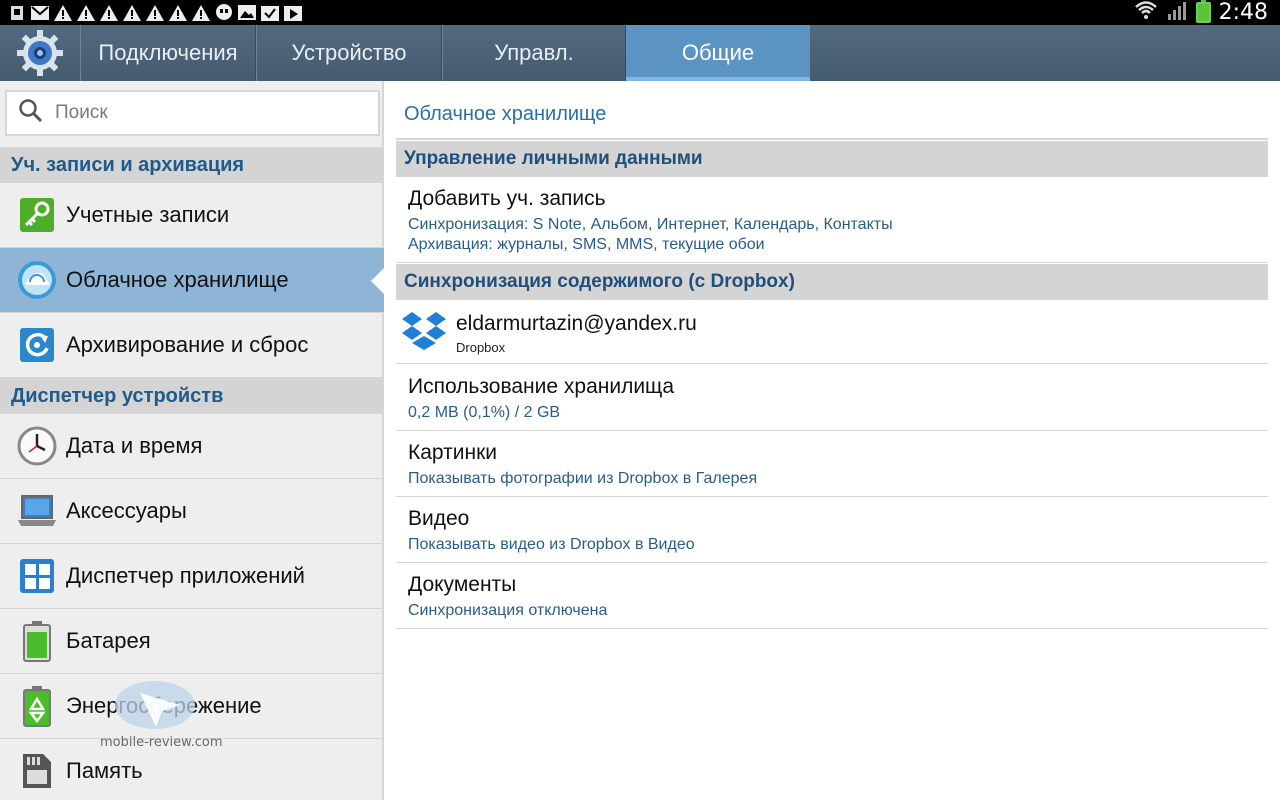  I want to click on image-icon, so click(247, 12).